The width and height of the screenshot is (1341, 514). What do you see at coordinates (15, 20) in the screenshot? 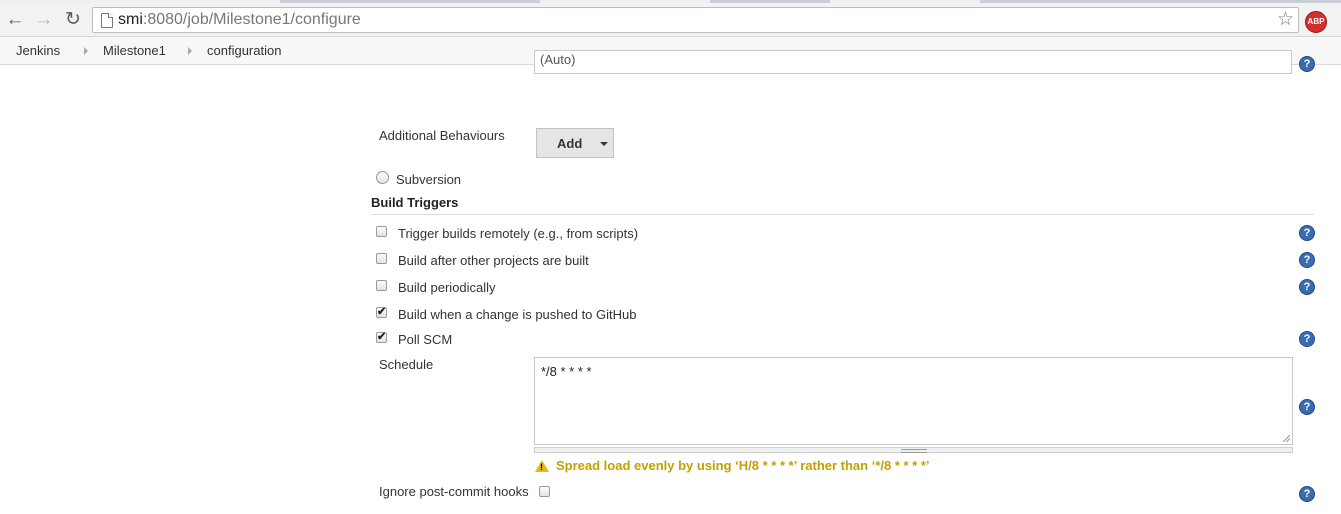
I see `back-icon: ←` at bounding box center [15, 20].